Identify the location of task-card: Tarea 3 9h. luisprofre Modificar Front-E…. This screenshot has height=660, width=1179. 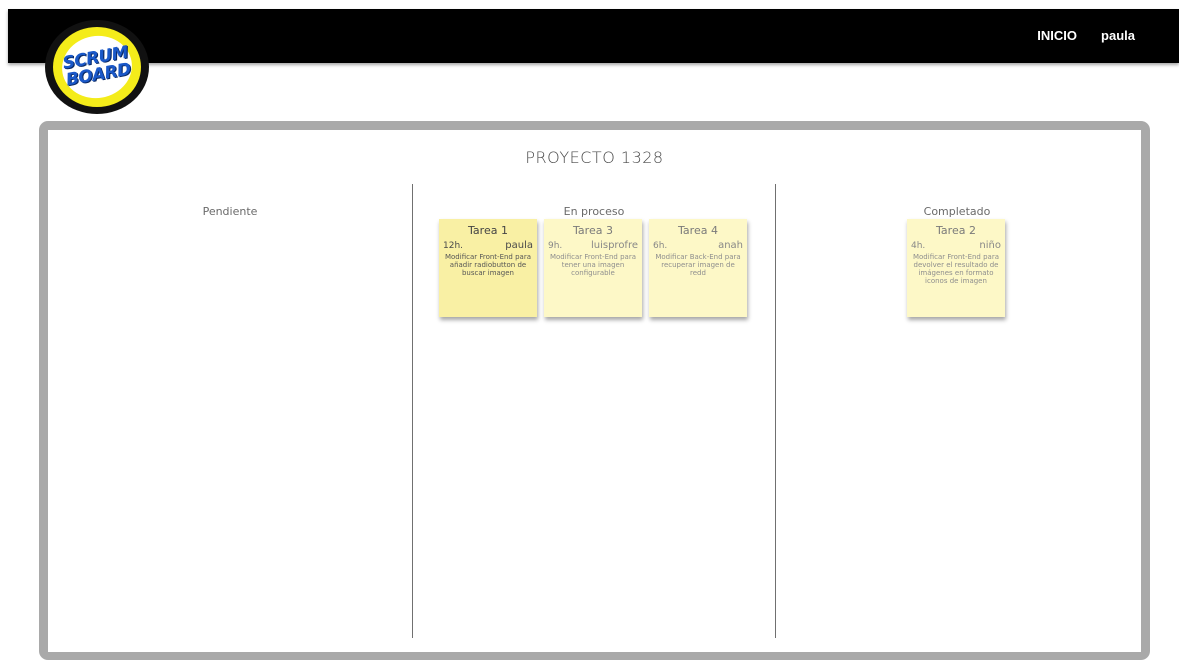
(593, 268).